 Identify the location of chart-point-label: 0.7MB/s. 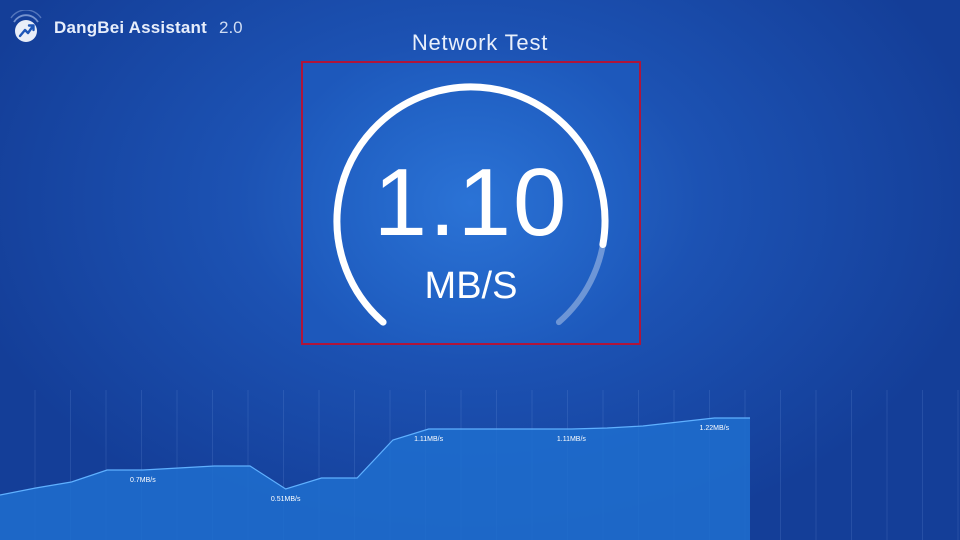
(143, 480).